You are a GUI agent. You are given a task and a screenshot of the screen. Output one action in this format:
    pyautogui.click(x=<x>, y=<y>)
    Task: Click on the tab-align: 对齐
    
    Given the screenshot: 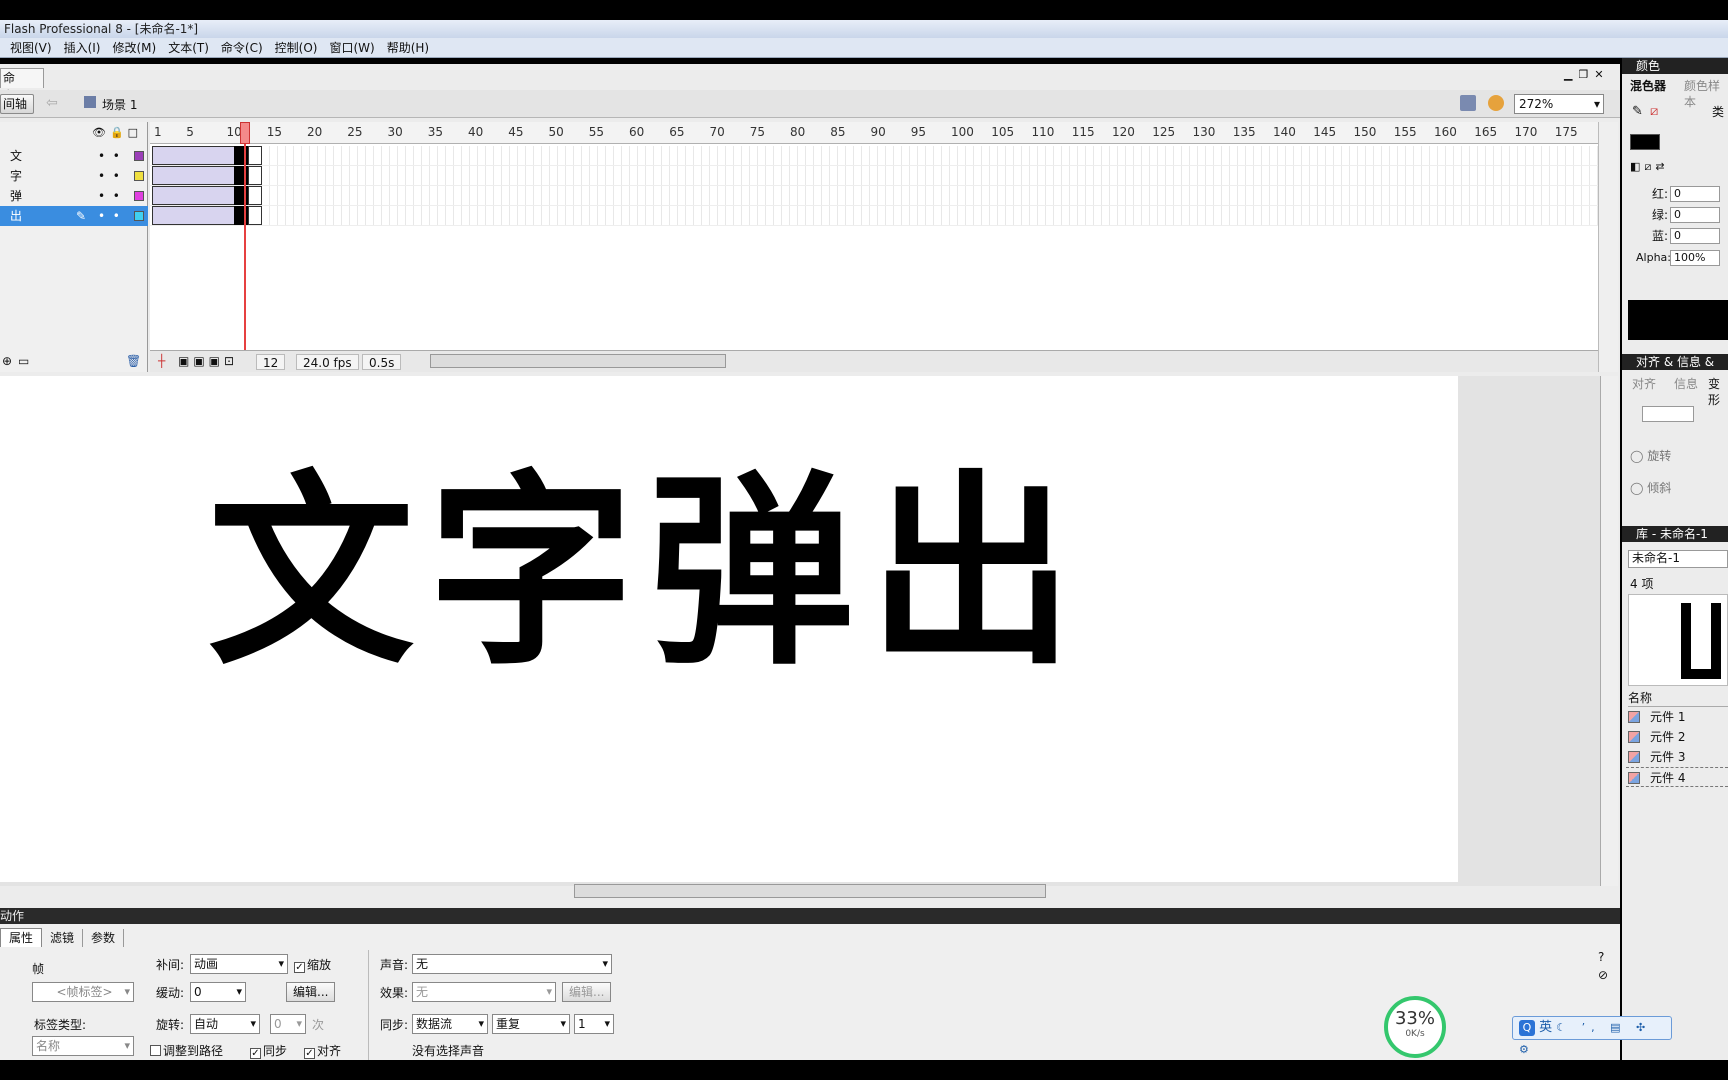 What is the action you would take?
    pyautogui.click(x=1644, y=384)
    